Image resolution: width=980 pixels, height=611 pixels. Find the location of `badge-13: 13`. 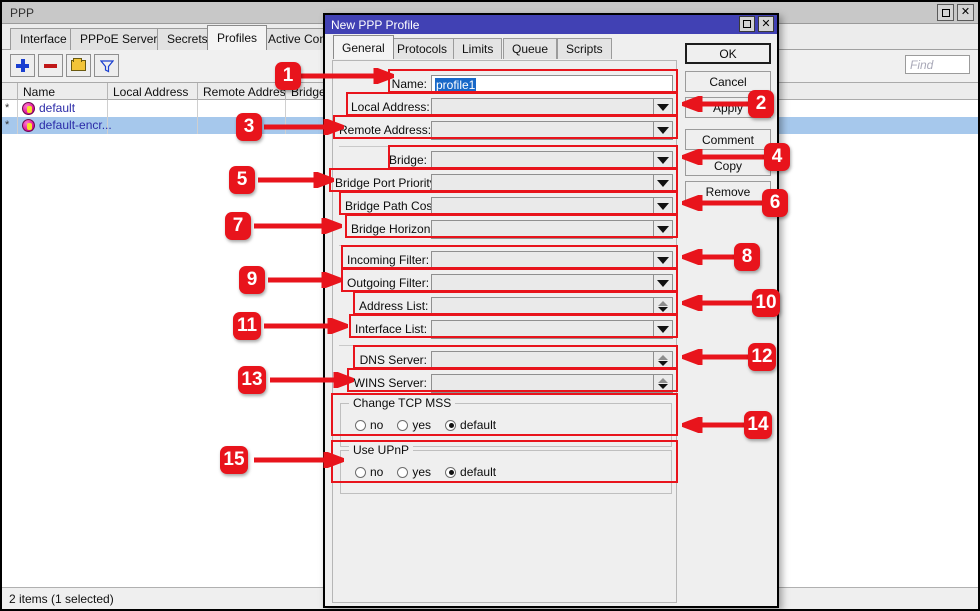

badge-13: 13 is located at coordinates (252, 380).